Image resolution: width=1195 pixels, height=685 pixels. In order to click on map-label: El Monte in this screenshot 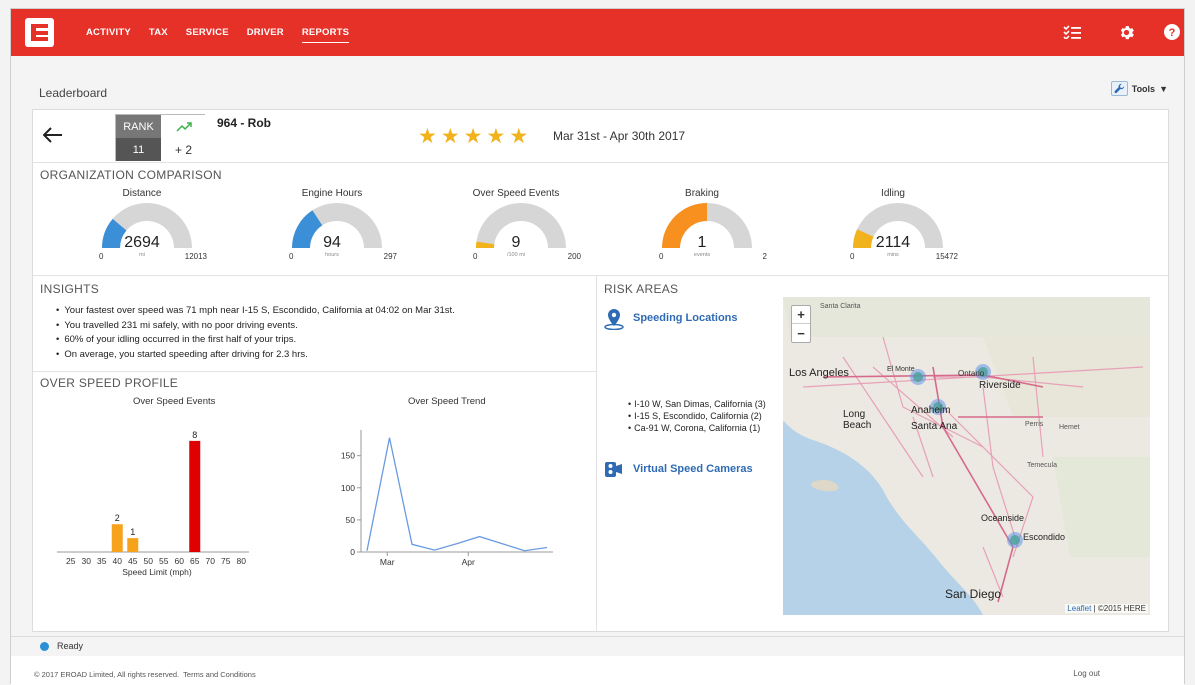, I will do `click(901, 369)`.